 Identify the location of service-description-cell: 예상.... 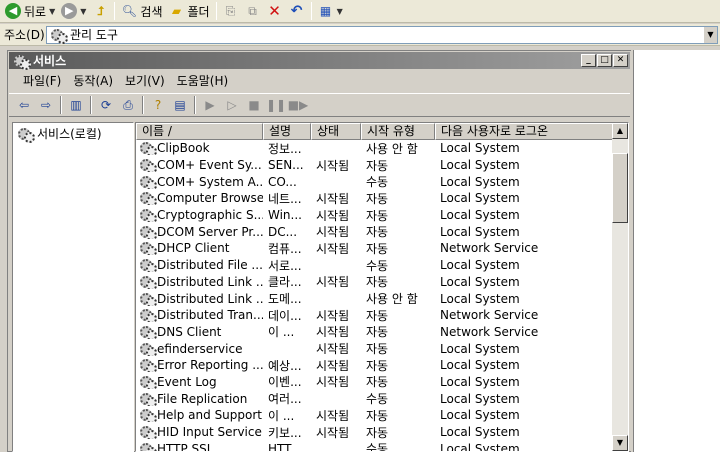
(285, 365).